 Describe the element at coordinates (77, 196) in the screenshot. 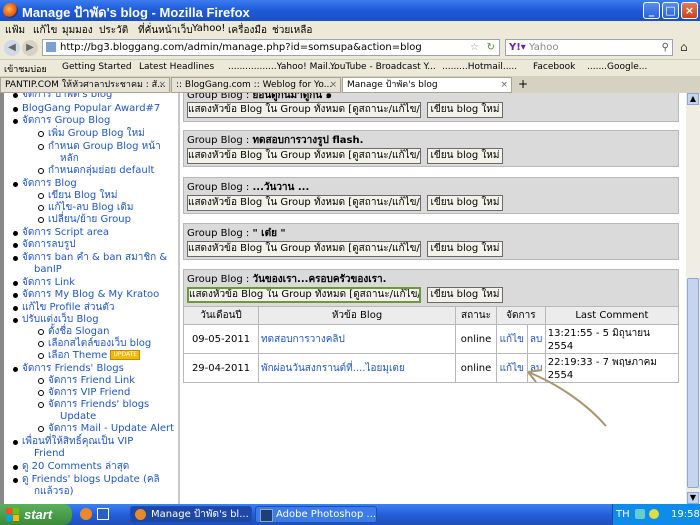

I see `sidebar-item-write-blog: เขียน Blog ใหม่` at that location.